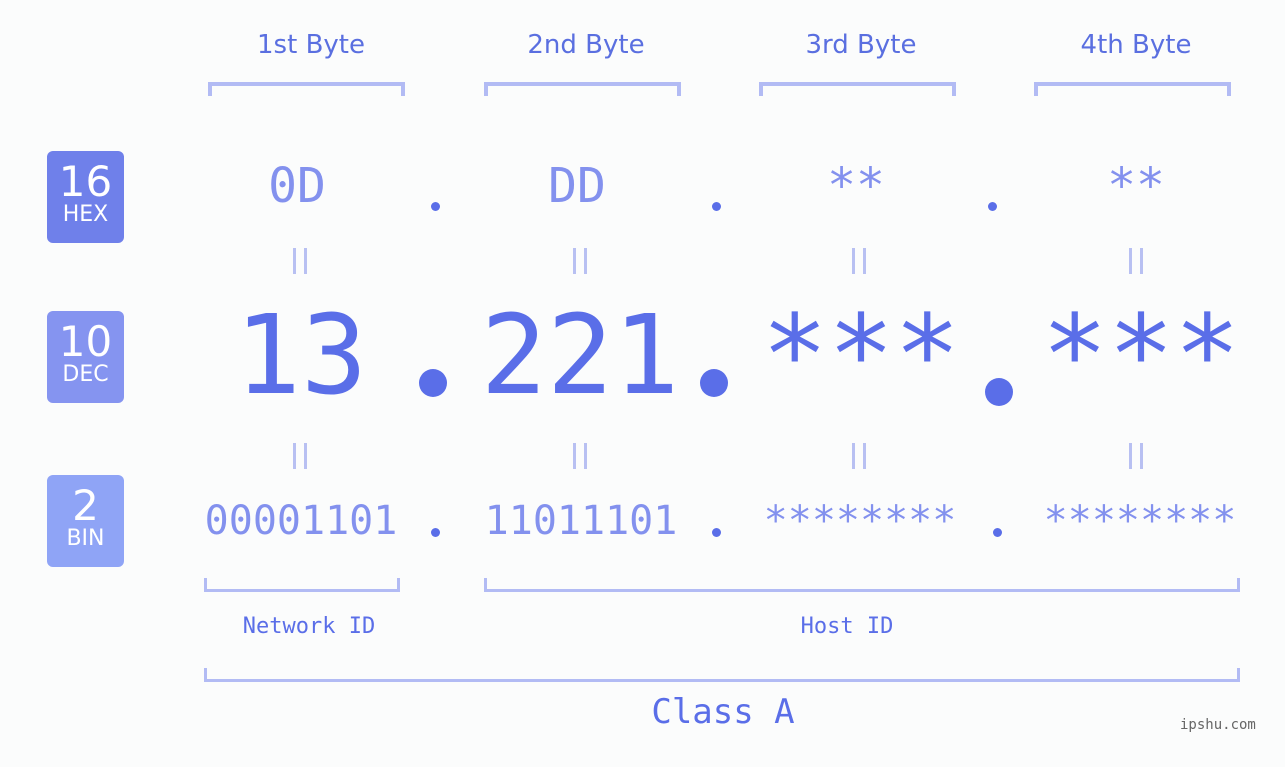 The width and height of the screenshot is (1285, 767). I want to click on watermark: ipshu.com, so click(1218, 725).